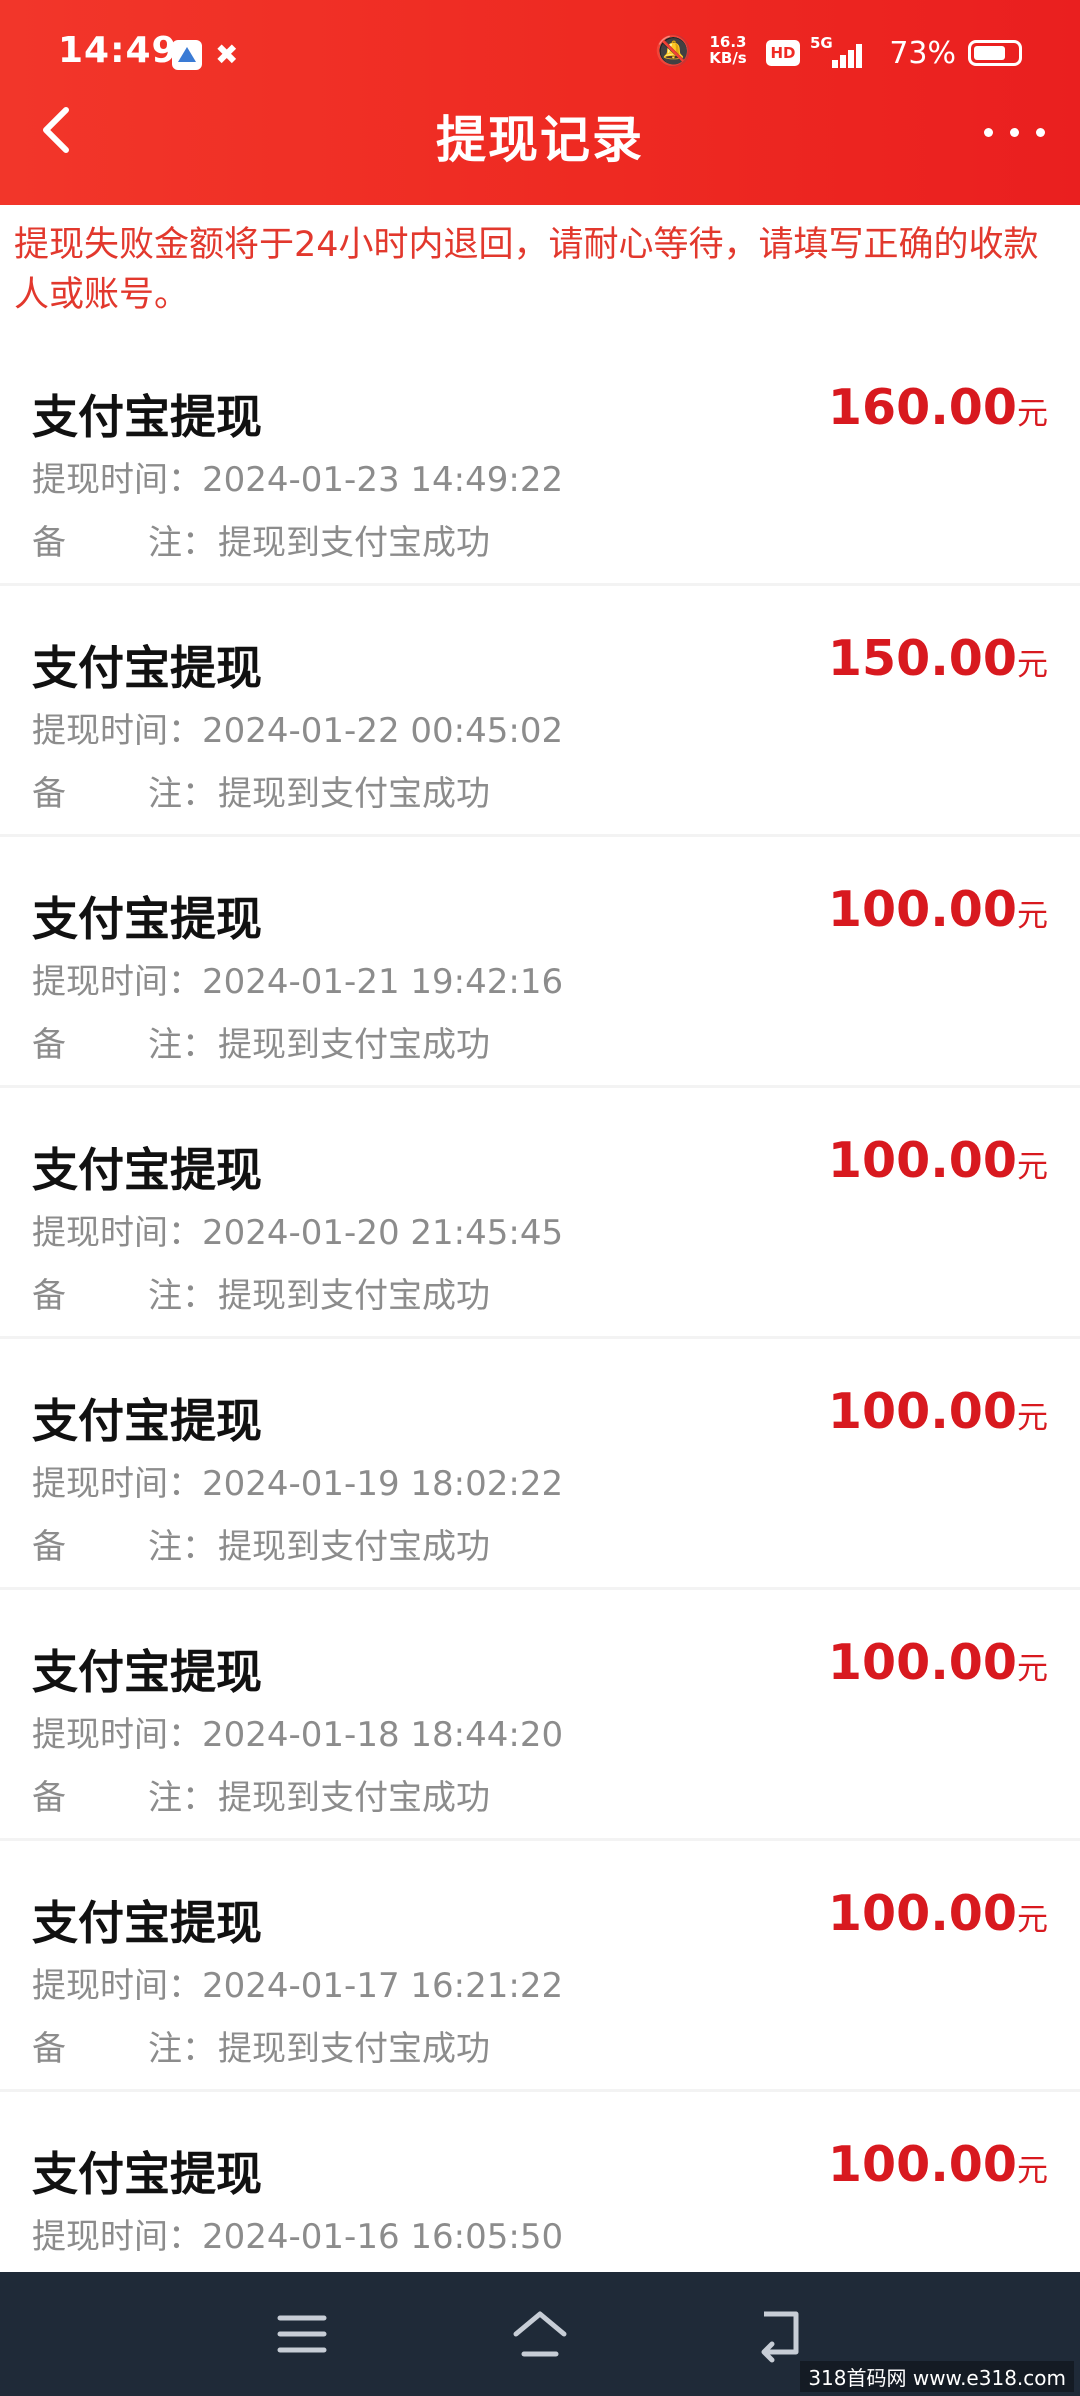 This screenshot has width=1080, height=2396. Describe the element at coordinates (922, 407) in the screenshot. I see `record-amount-value: 160.00` at that location.